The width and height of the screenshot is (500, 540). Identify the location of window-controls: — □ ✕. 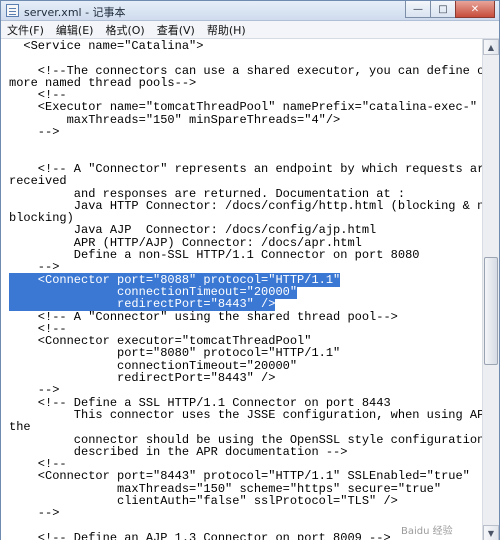
(450, 10).